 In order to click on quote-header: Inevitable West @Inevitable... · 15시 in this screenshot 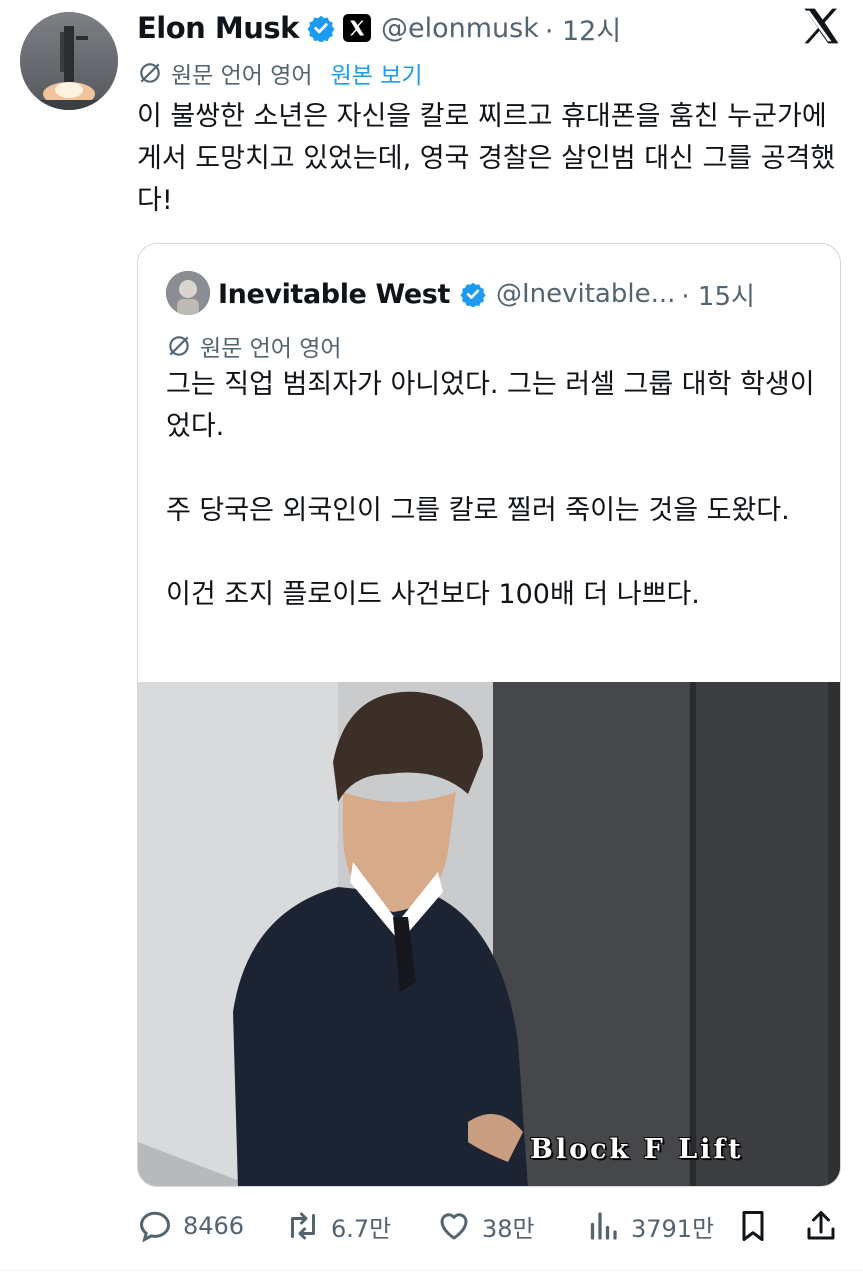, I will do `click(486, 294)`.